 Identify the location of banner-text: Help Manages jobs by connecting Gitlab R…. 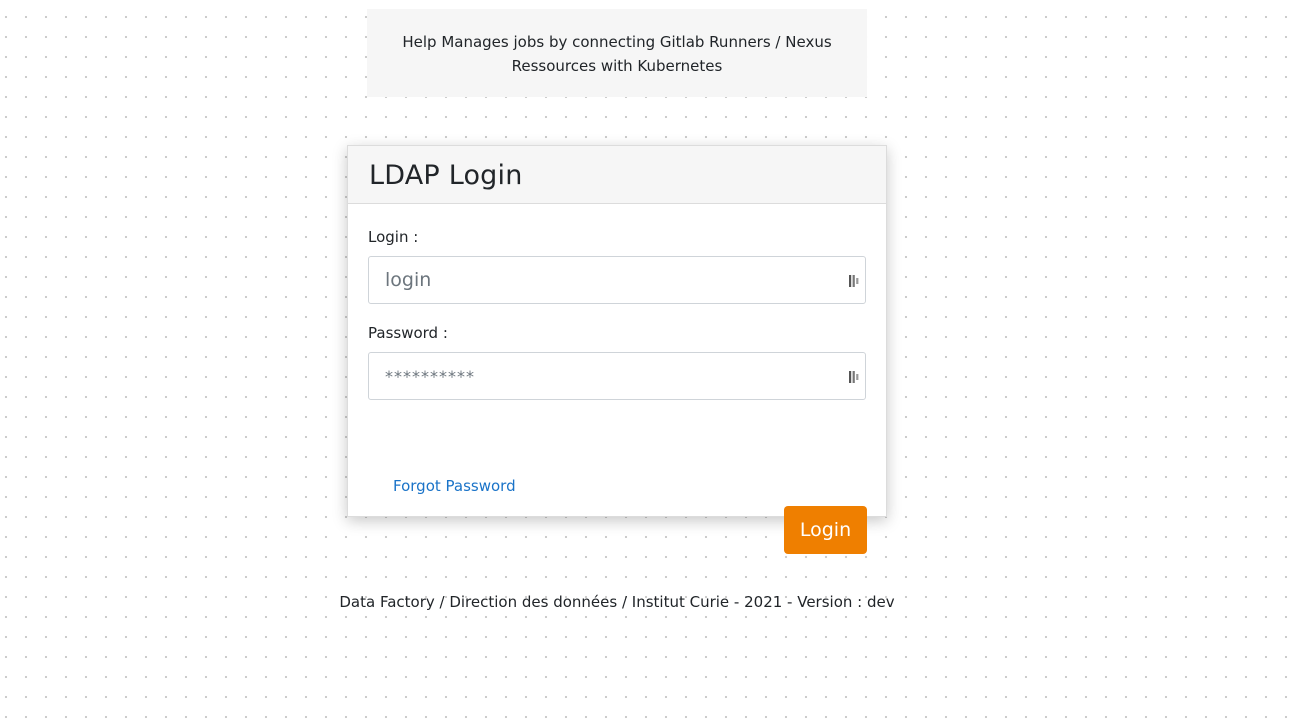
(617, 54).